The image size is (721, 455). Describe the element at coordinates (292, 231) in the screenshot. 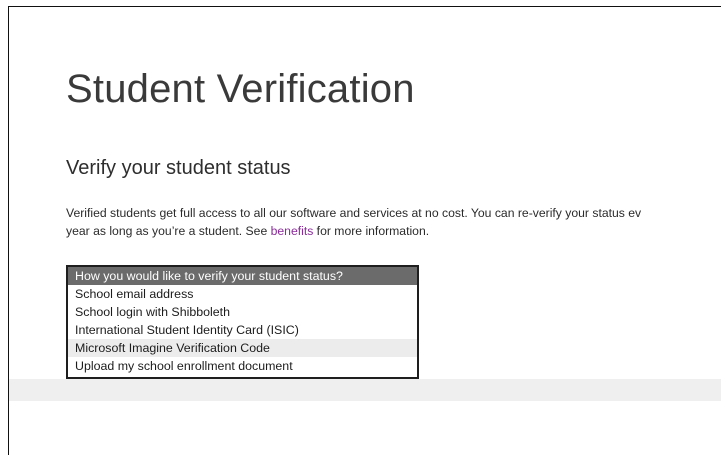

I see `benefits-link: benefits` at that location.